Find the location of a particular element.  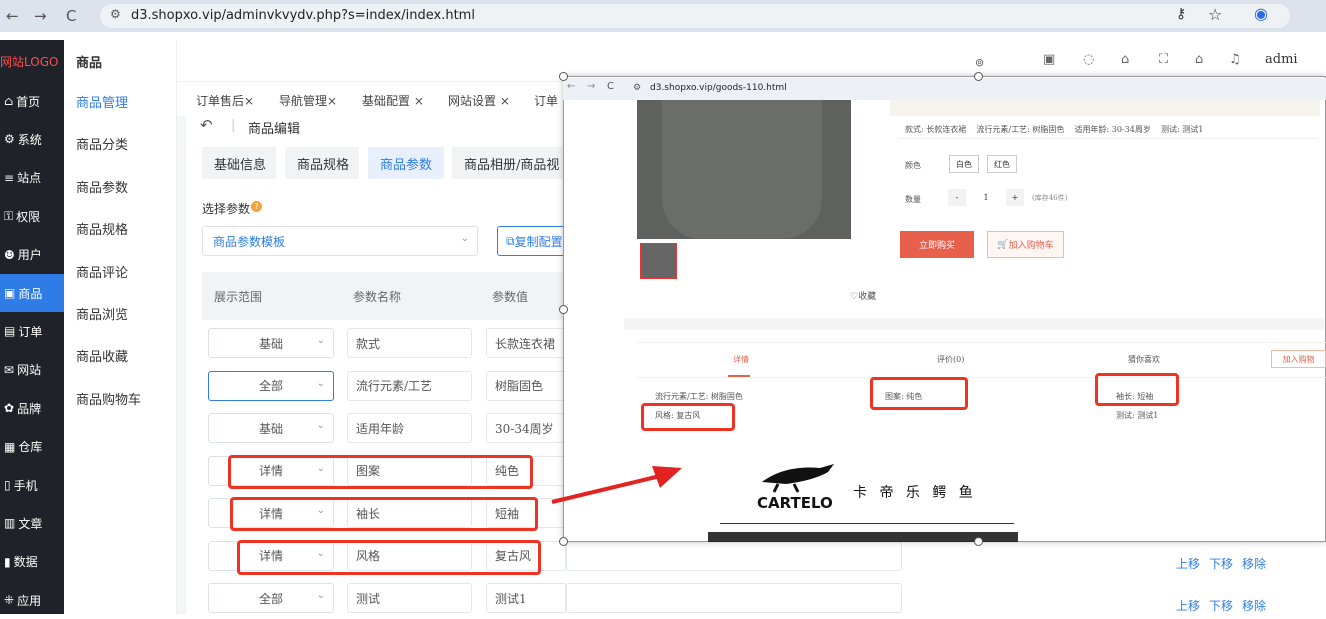

param-name-input: 流行元素/工艺 is located at coordinates (409, 385).